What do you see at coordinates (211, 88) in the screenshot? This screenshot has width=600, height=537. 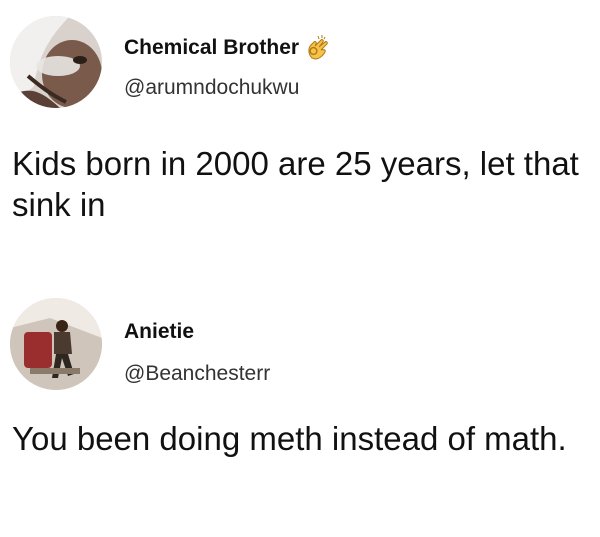 I see `user-handle: @arumndochukwu` at bounding box center [211, 88].